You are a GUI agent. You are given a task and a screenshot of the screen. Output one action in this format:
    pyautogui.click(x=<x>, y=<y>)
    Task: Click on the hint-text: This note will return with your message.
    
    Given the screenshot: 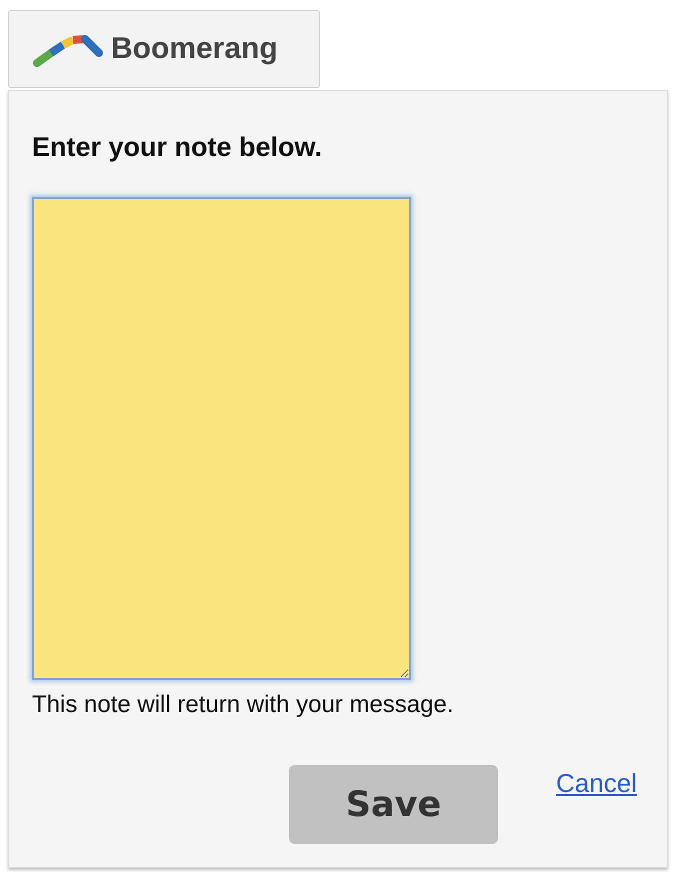 What is the action you would take?
    pyautogui.click(x=243, y=705)
    